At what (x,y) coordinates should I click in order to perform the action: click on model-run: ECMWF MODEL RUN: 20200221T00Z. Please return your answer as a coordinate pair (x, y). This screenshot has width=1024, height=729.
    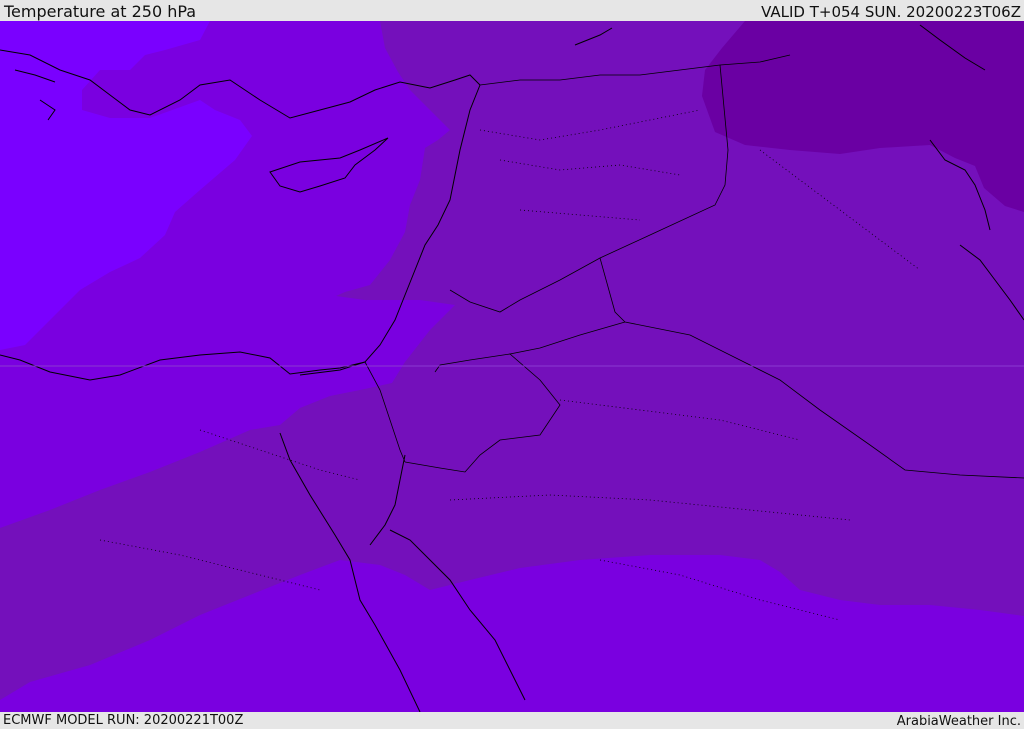
    Looking at the image, I should click on (123, 720).